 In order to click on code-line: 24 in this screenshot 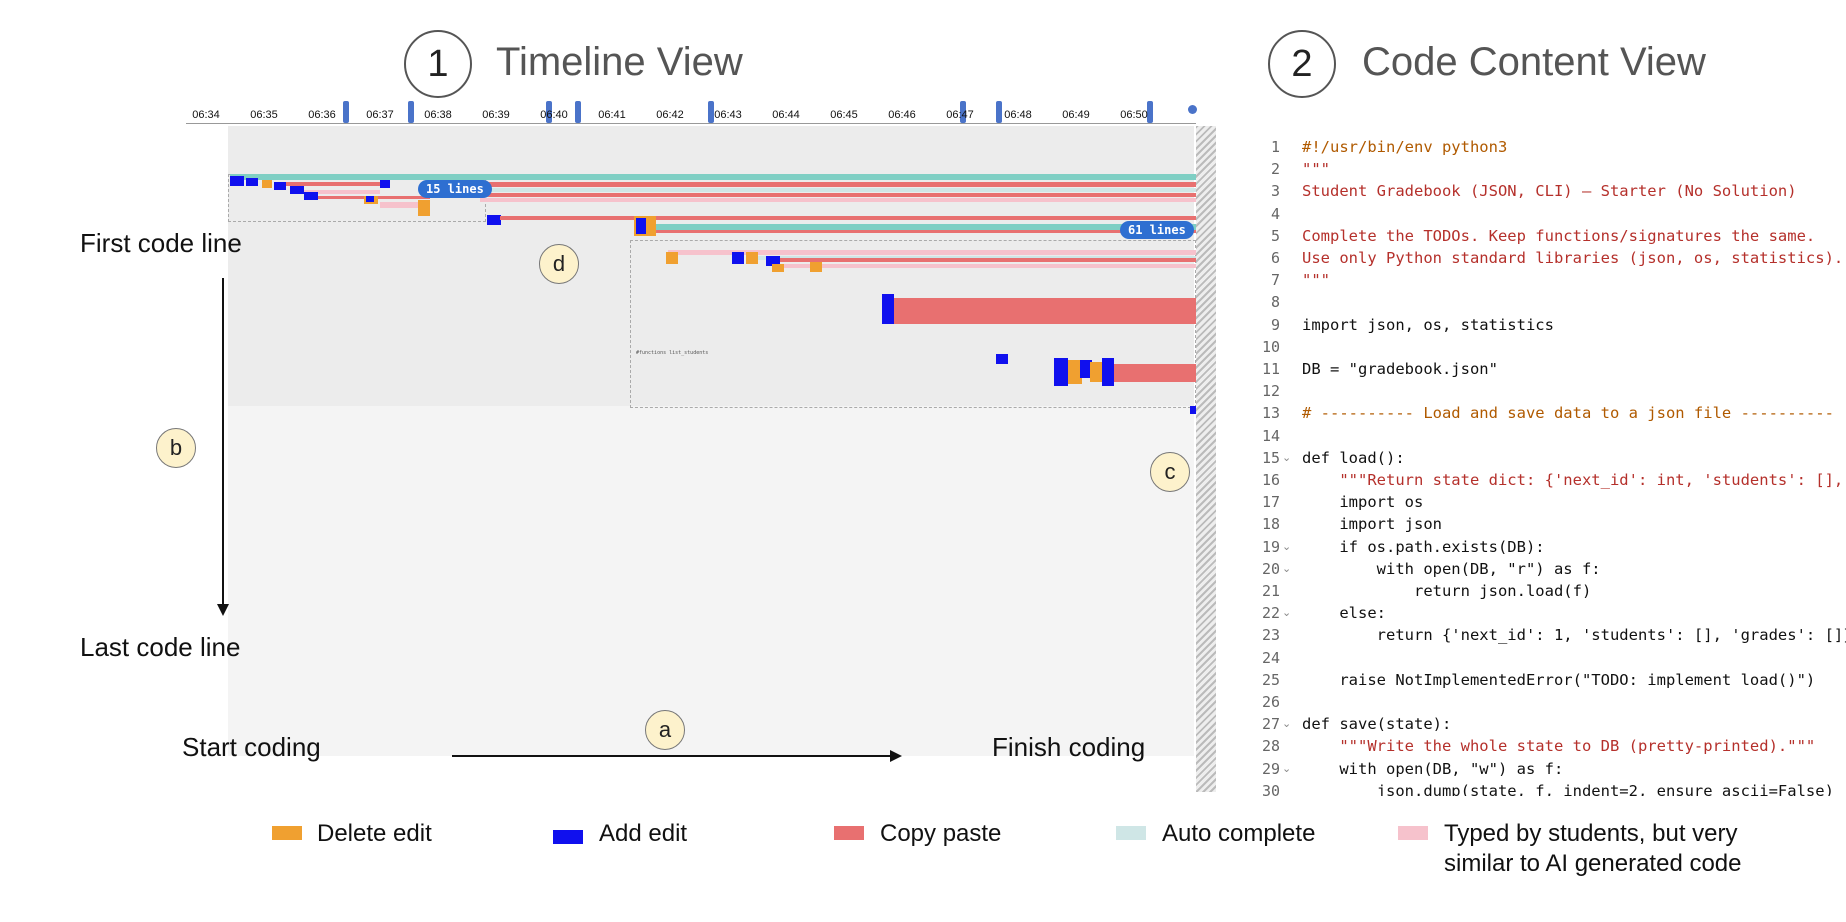, I will do `click(1531, 658)`.